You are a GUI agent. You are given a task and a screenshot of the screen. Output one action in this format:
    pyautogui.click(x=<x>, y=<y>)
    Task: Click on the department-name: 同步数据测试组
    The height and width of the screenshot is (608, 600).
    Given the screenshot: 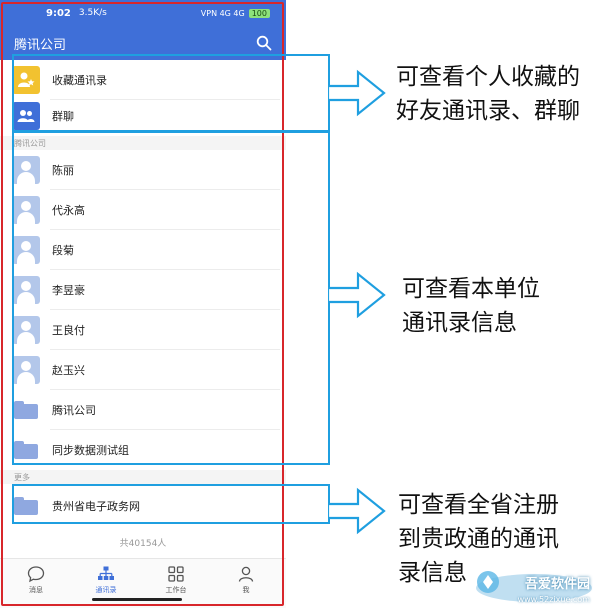 What is the action you would take?
    pyautogui.click(x=90, y=450)
    